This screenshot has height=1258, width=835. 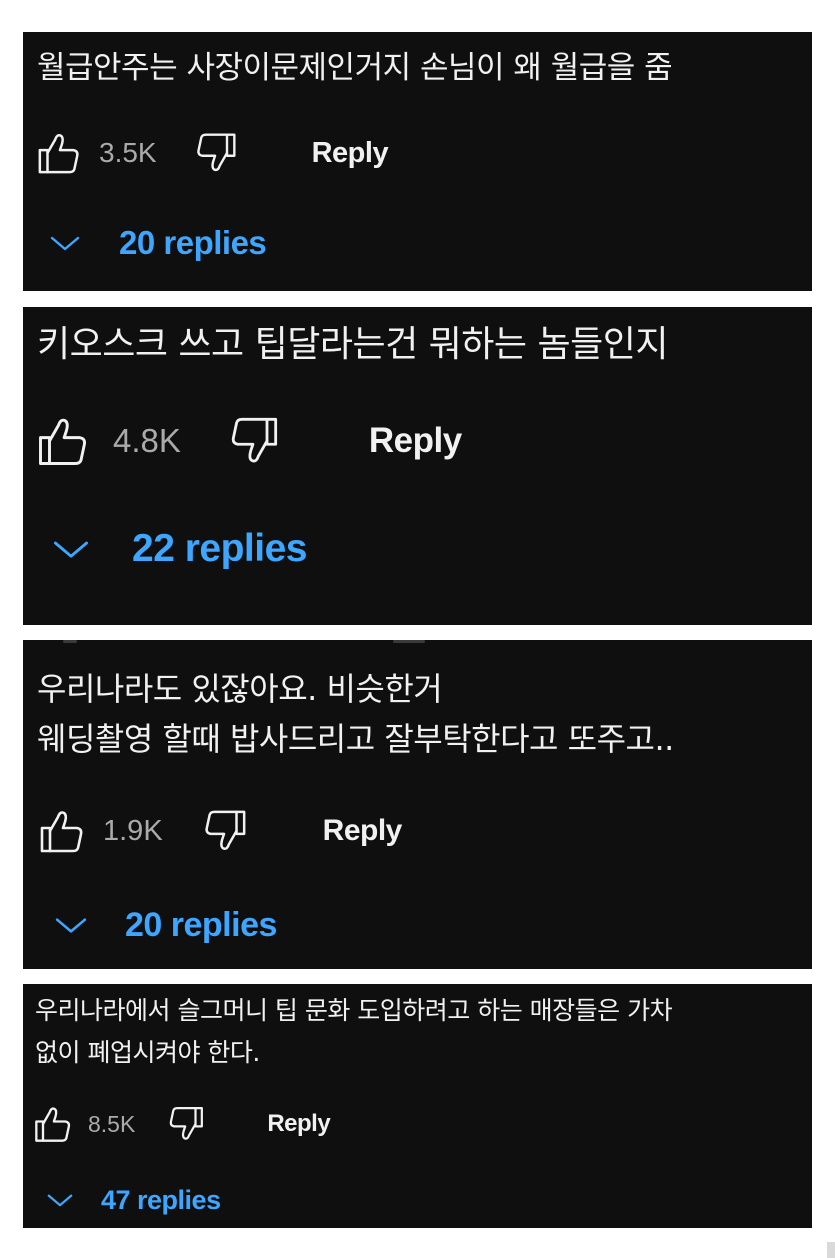 I want to click on corner-mark, so click(x=831, y=1250).